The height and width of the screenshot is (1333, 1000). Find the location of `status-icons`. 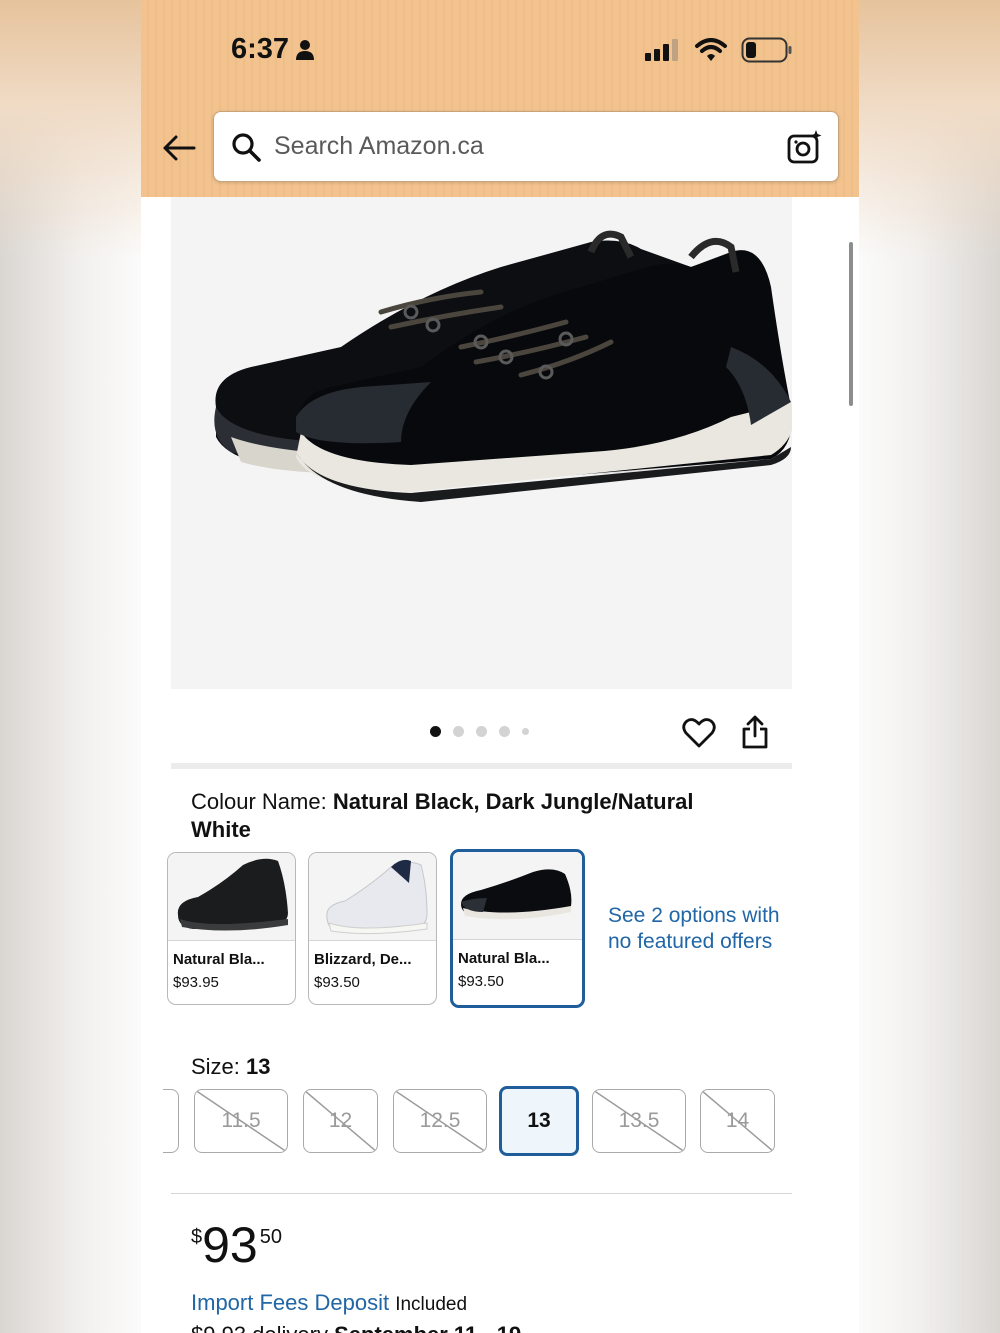

status-icons is located at coordinates (719, 50).